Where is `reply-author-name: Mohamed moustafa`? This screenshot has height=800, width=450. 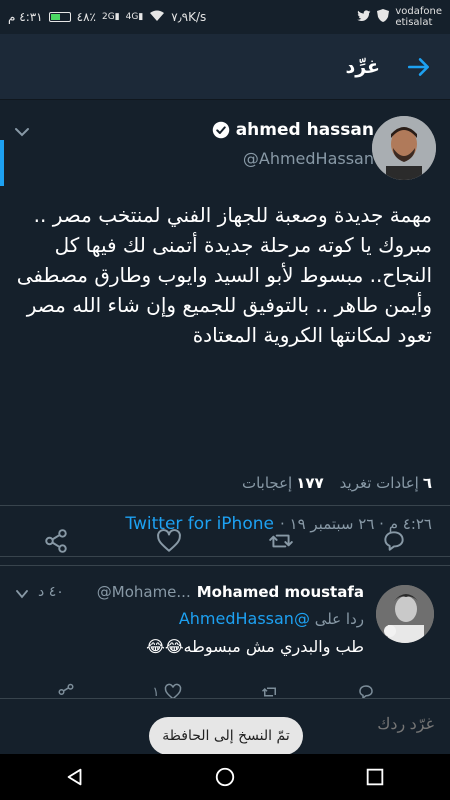
reply-author-name: Mohamed moustafa is located at coordinates (280, 592).